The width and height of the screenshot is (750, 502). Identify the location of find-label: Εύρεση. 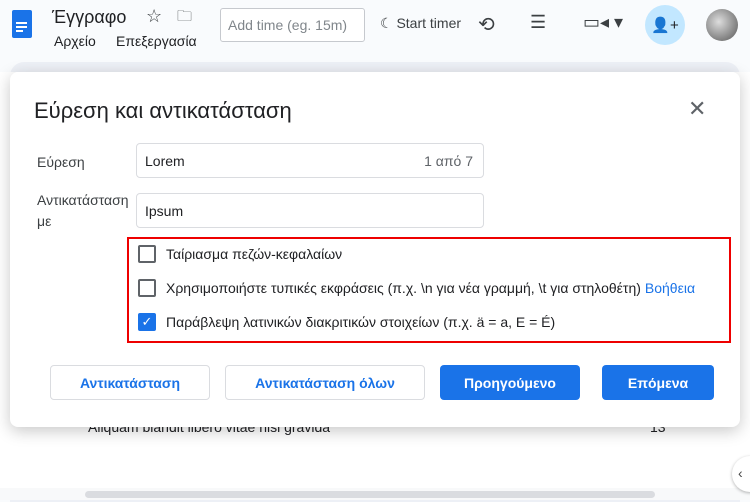
(61, 162).